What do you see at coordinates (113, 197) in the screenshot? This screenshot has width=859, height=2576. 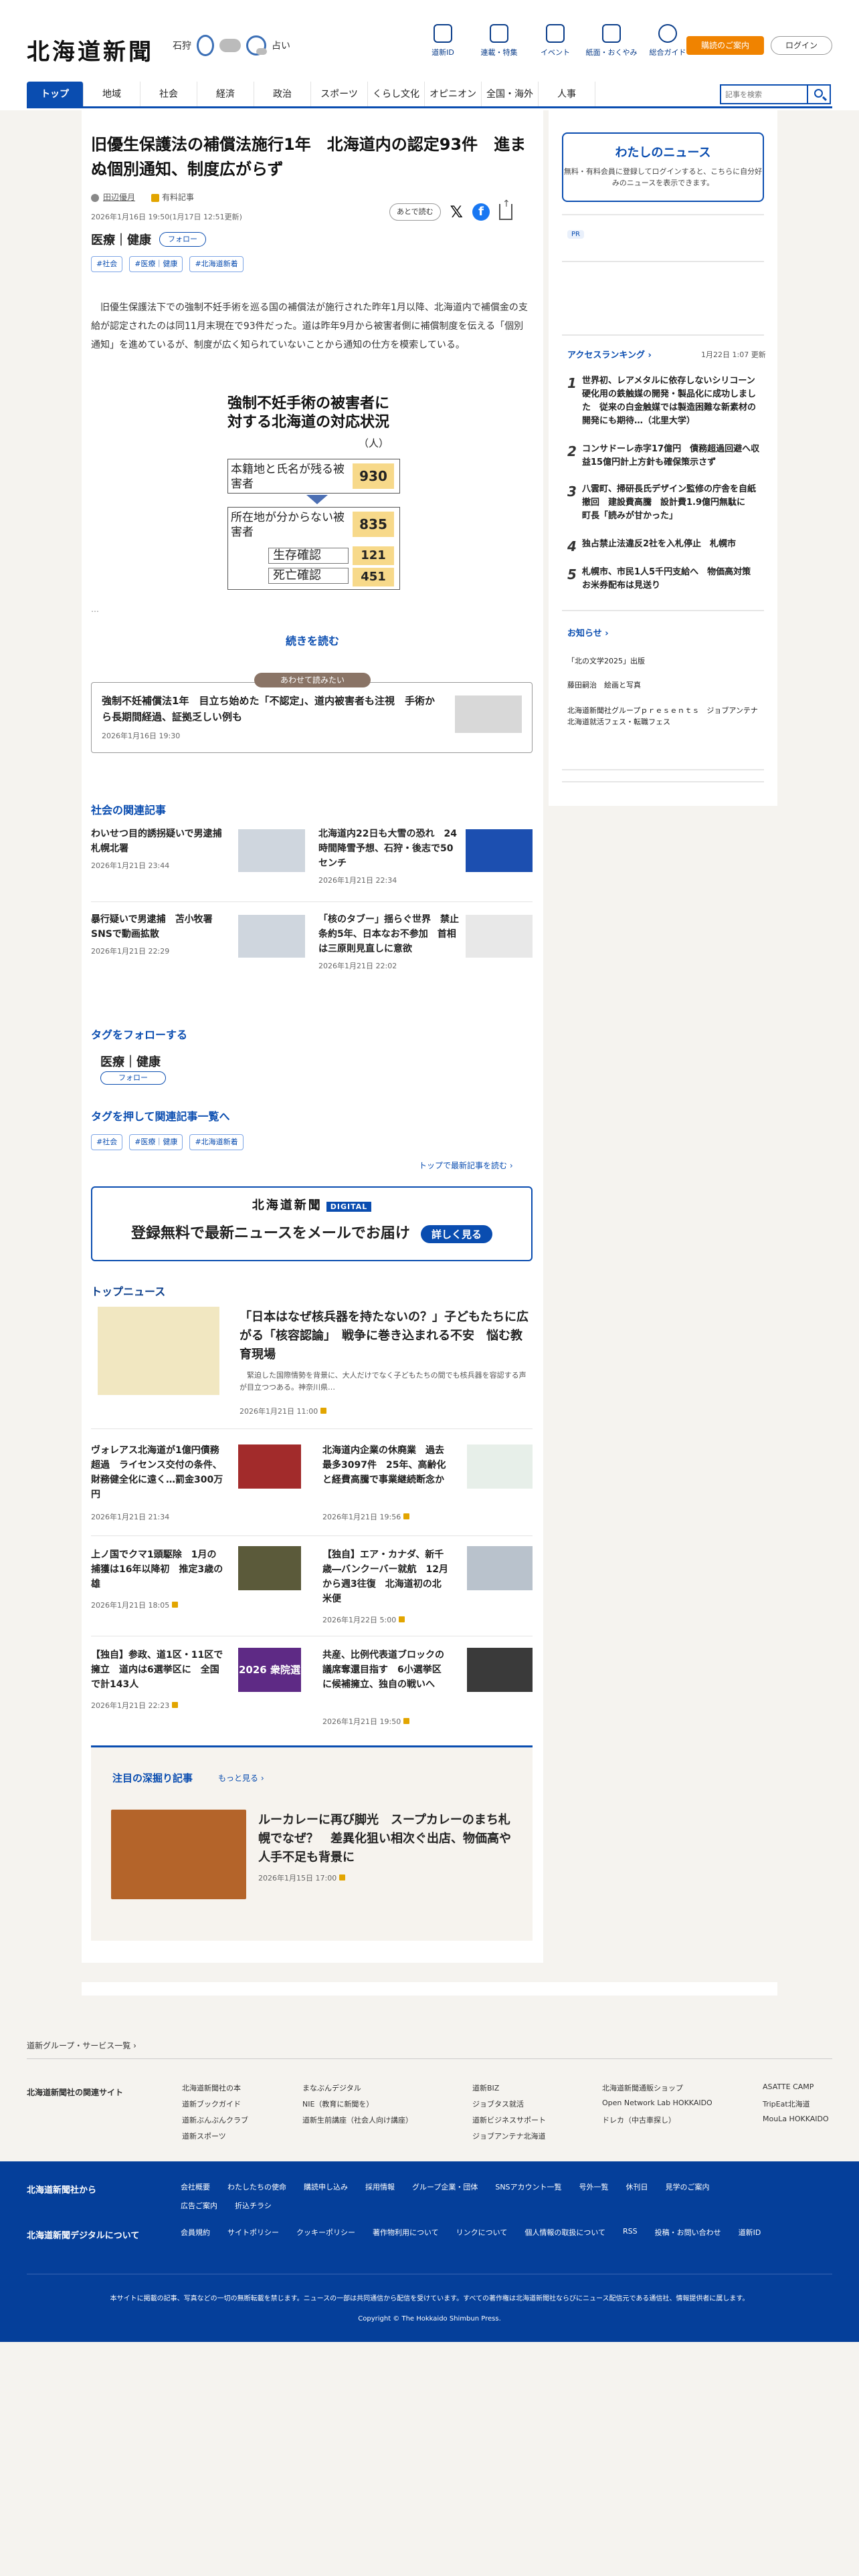 I see `author-link: 田辺優月` at bounding box center [113, 197].